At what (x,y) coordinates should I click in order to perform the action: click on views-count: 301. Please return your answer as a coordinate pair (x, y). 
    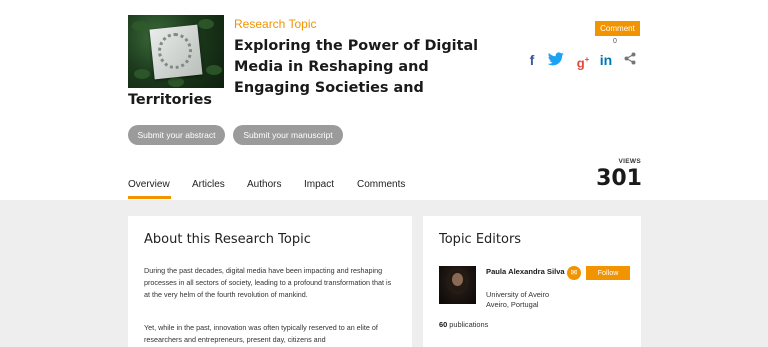
    Looking at the image, I should click on (619, 178).